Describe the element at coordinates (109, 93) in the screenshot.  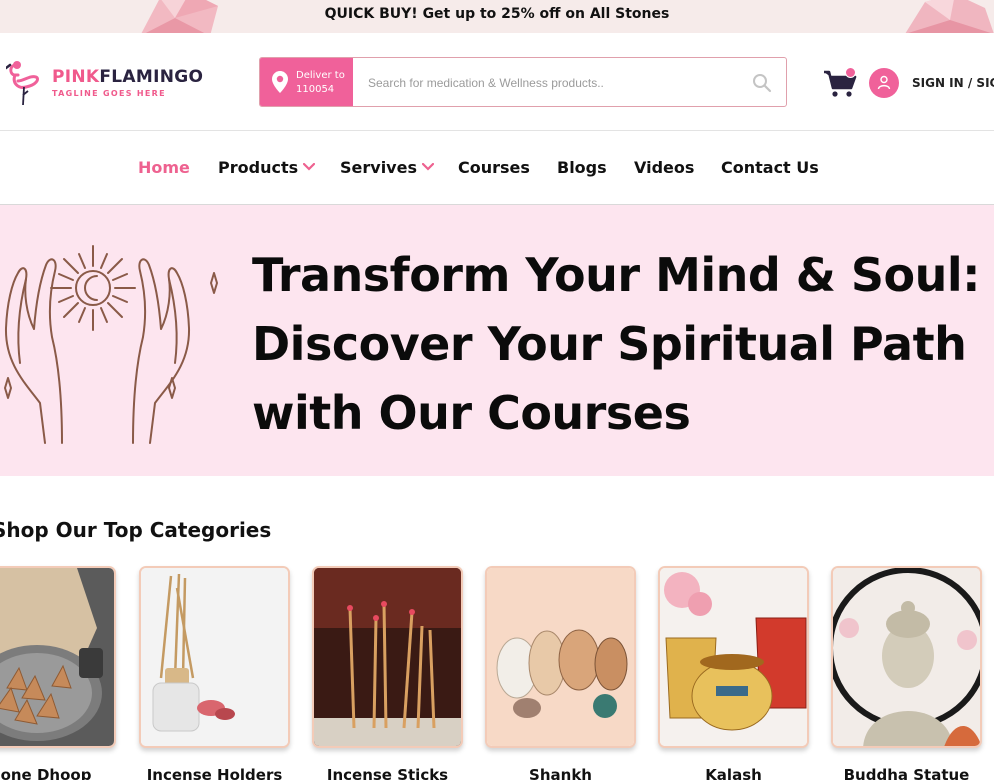
I see `brand-tagline: TAGLINE GOES HERE` at that location.